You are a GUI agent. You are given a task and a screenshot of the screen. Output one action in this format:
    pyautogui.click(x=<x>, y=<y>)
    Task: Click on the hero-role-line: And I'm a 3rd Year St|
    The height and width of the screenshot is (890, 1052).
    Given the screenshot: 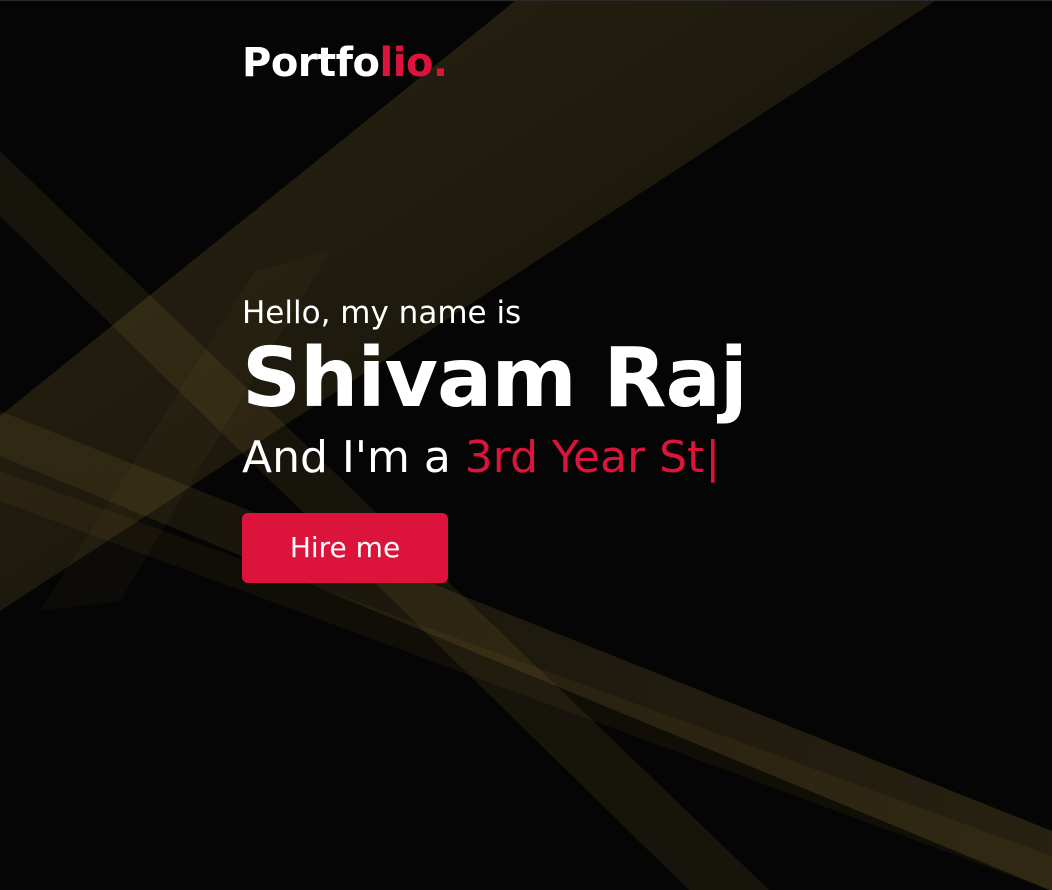 What is the action you would take?
    pyautogui.click(x=494, y=458)
    